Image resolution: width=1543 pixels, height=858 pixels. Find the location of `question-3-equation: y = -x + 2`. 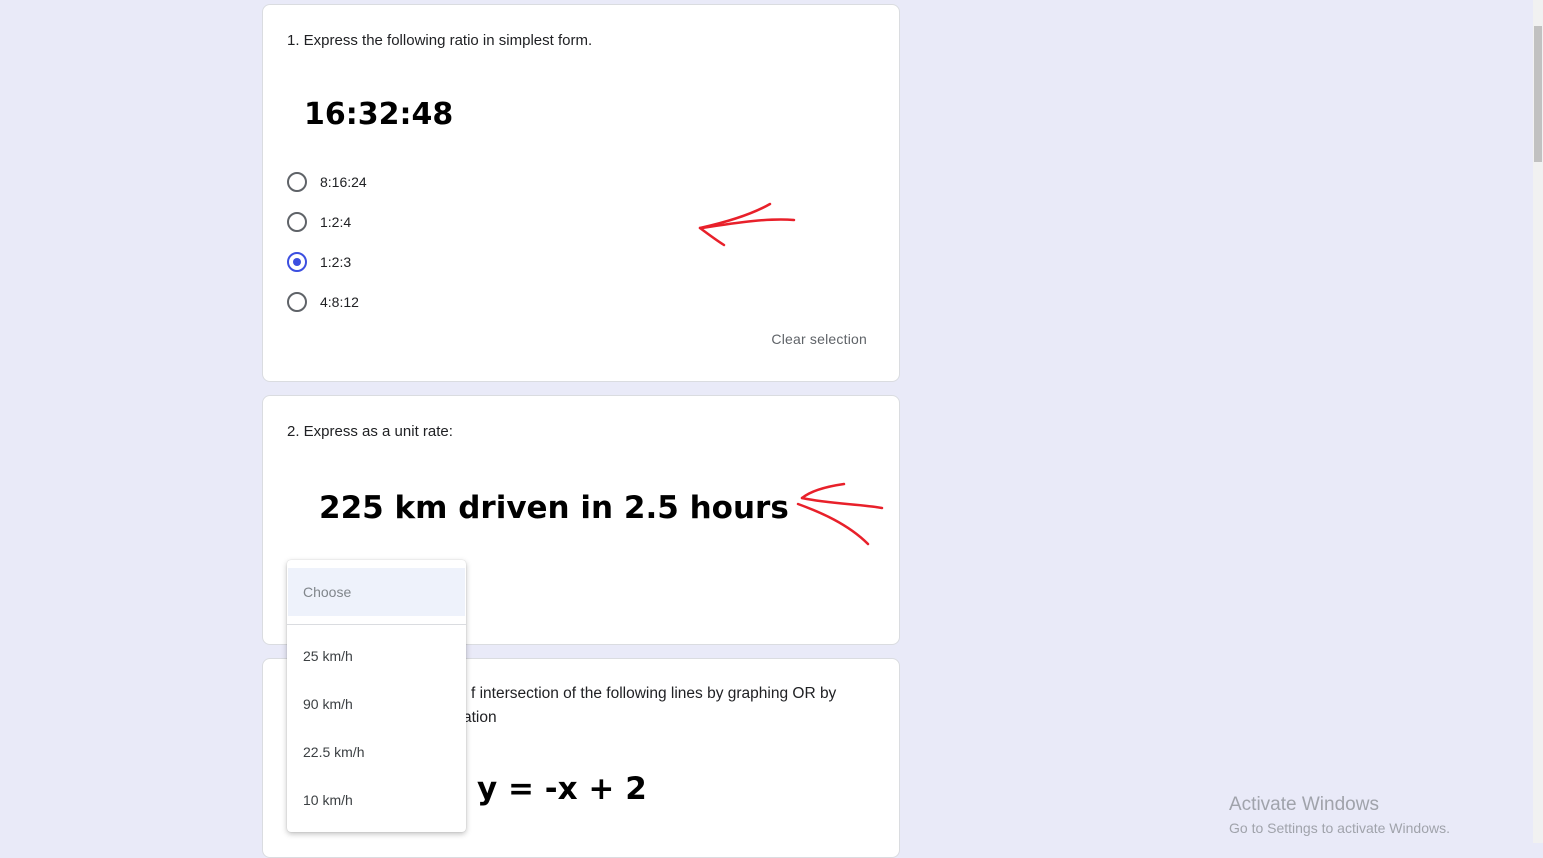

question-3-equation: y = -x + 2 is located at coordinates (562, 789).